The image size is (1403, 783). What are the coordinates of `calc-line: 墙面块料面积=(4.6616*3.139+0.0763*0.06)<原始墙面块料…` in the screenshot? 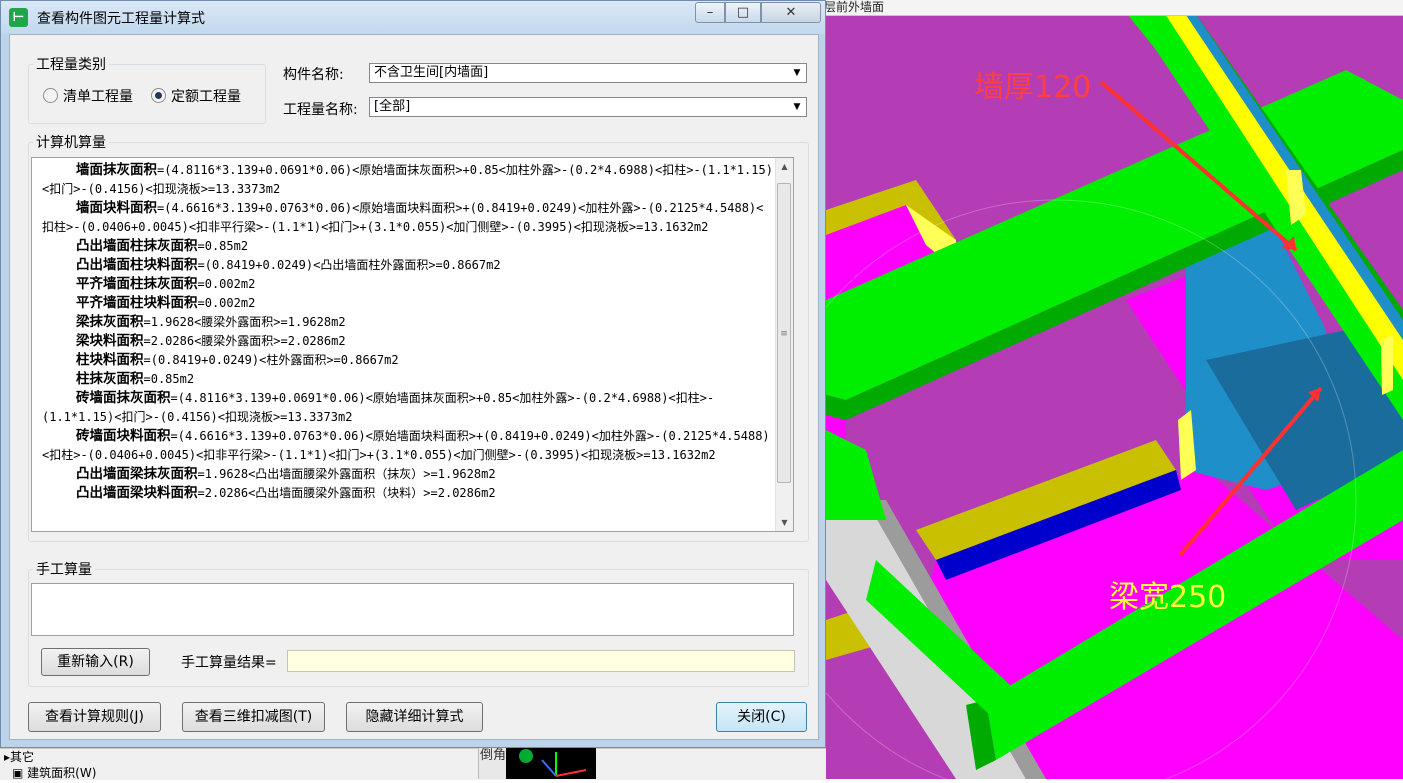 It's located at (408, 218).